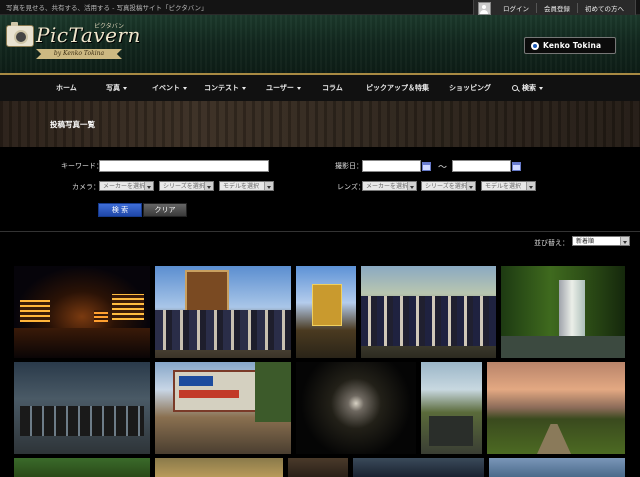 The image size is (640, 477). I want to click on login-link: ログイン, so click(516, 8).